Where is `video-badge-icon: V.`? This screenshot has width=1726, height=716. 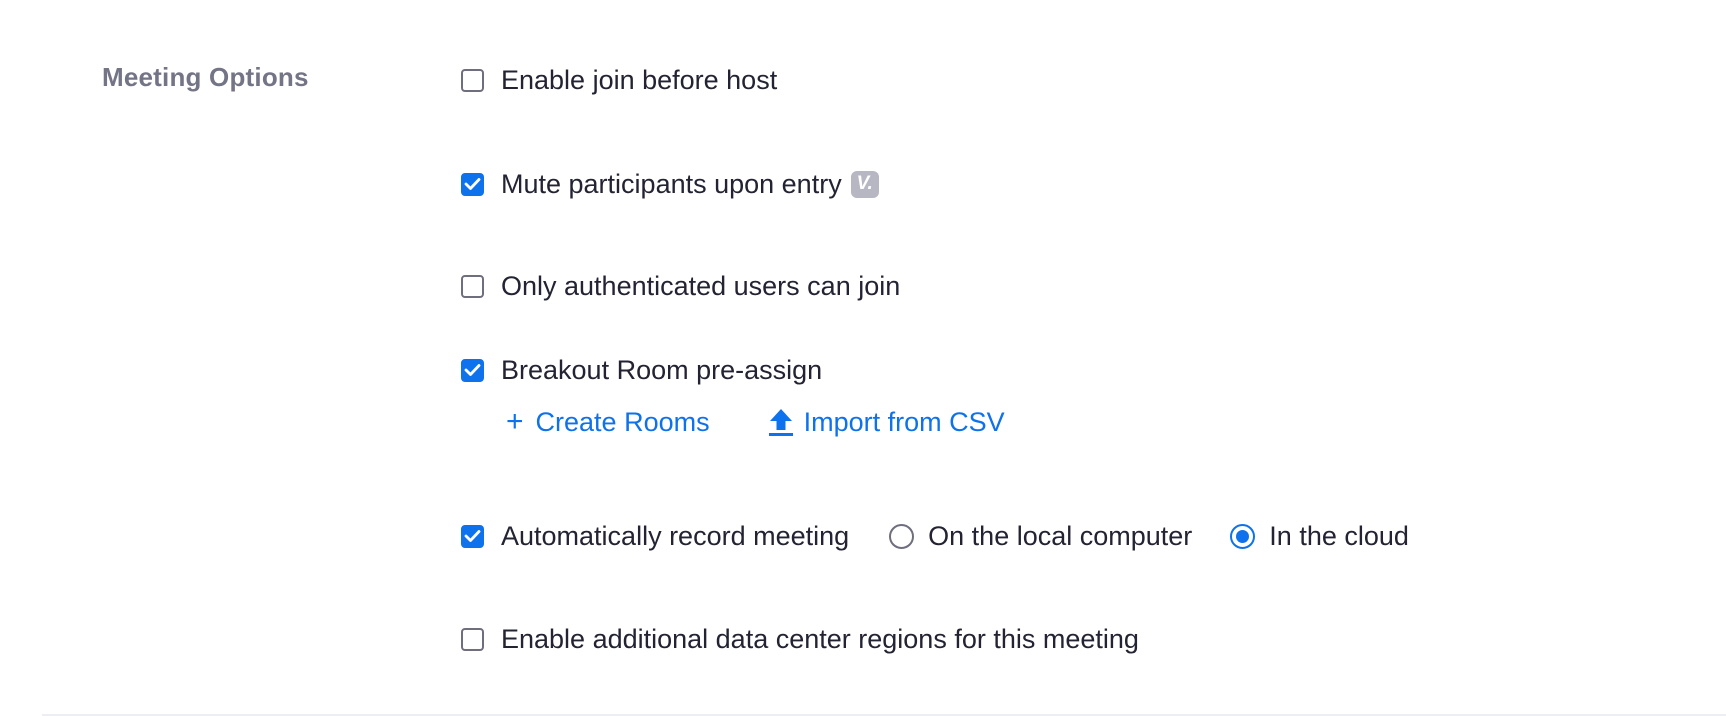
video-badge-icon: V. is located at coordinates (864, 184).